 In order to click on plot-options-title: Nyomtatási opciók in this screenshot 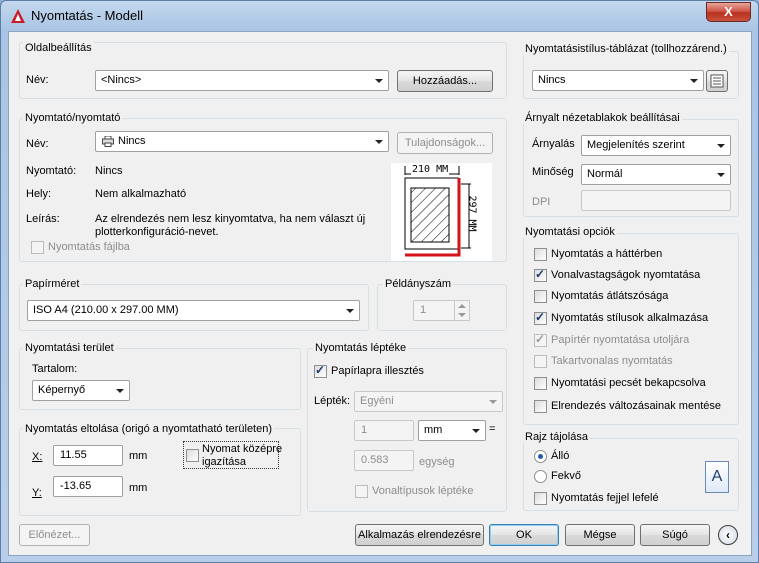, I will do `click(570, 232)`.